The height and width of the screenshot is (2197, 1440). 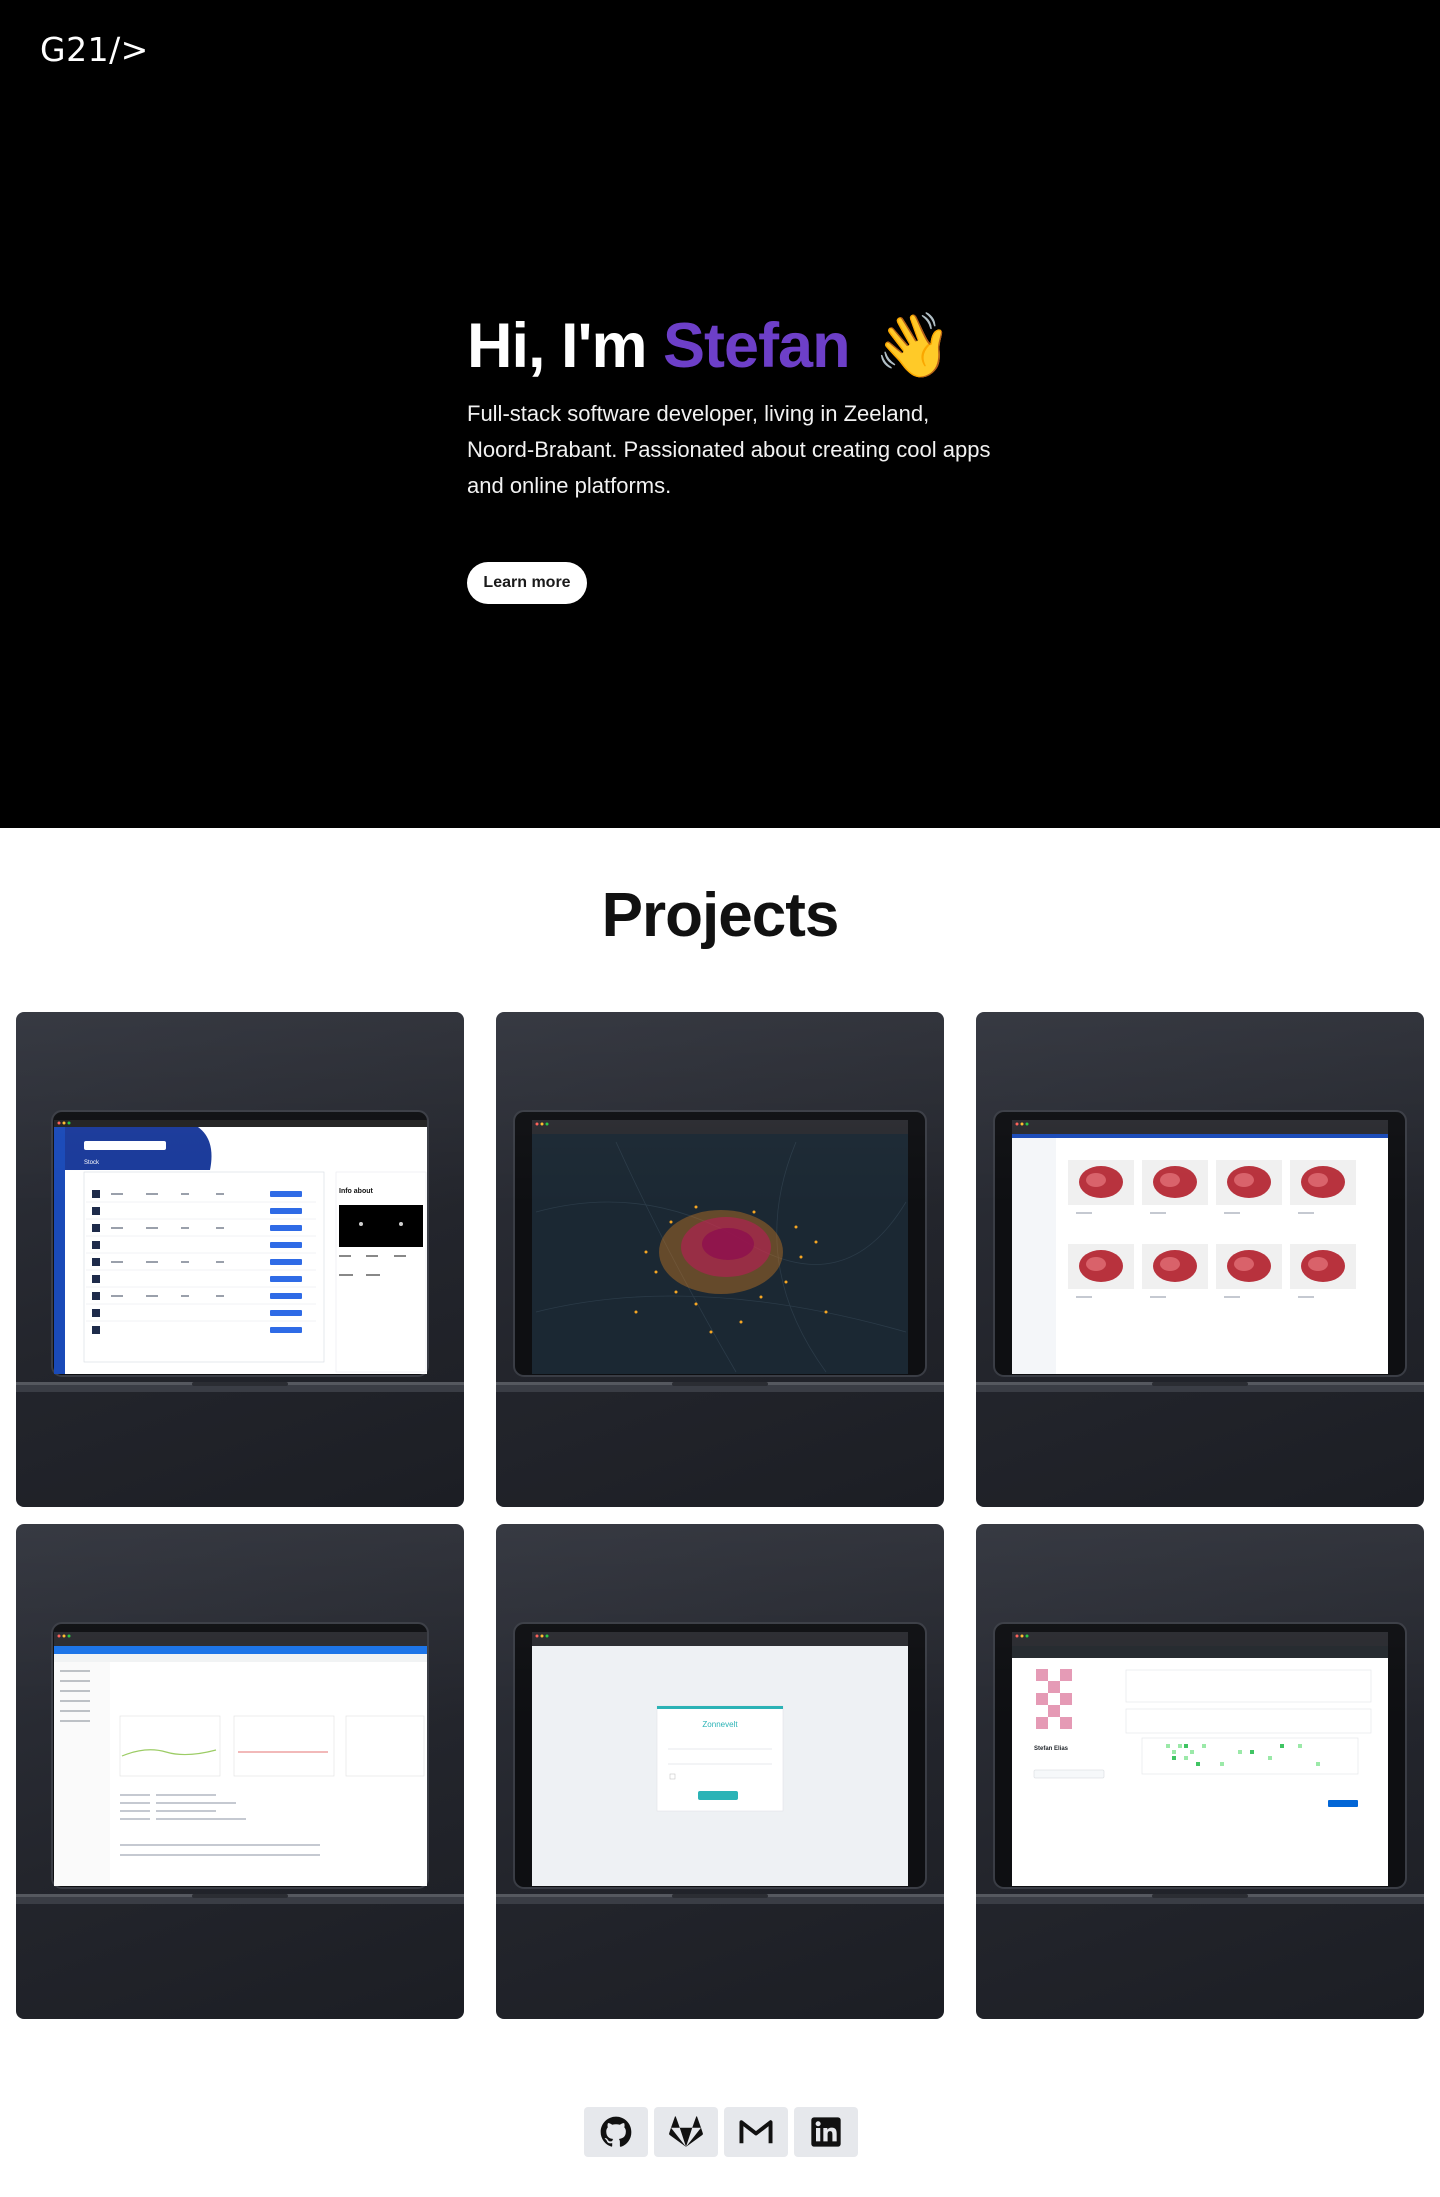 I want to click on linkedin-icon, so click(x=826, y=2132).